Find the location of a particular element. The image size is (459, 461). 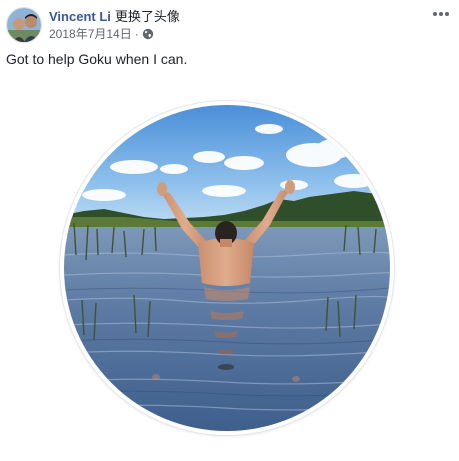

more-options-button is located at coordinates (441, 14).